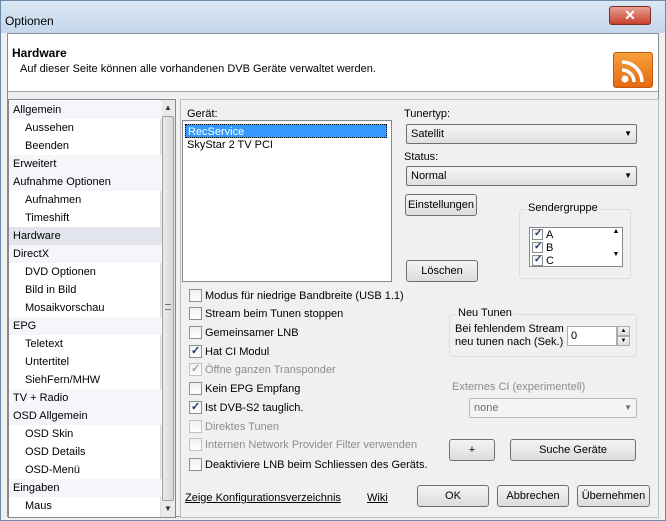 The width and height of the screenshot is (666, 521). I want to click on option-checkbox-row: Stream beim Tunen stoppen, so click(266, 314).